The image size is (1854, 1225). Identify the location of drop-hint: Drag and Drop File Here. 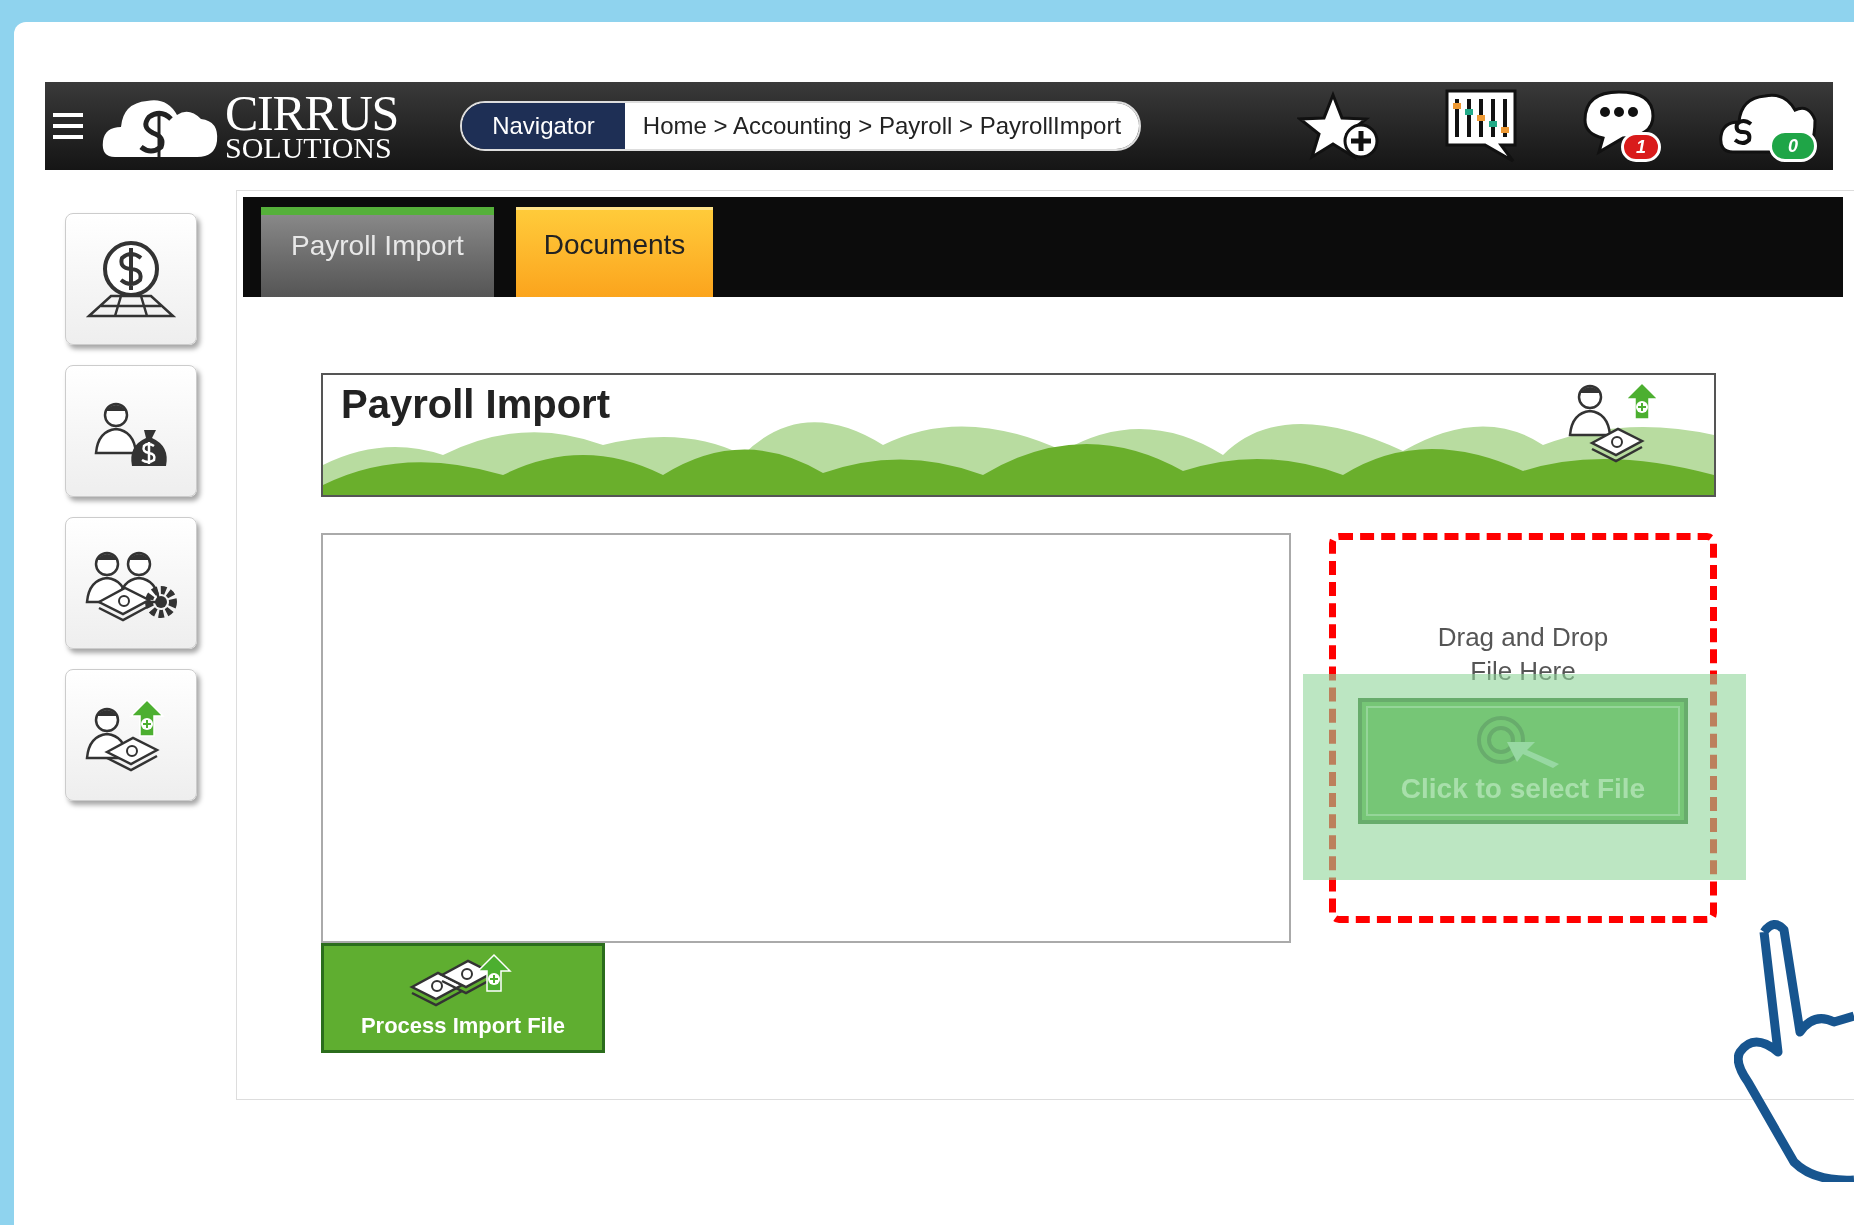
(1523, 654).